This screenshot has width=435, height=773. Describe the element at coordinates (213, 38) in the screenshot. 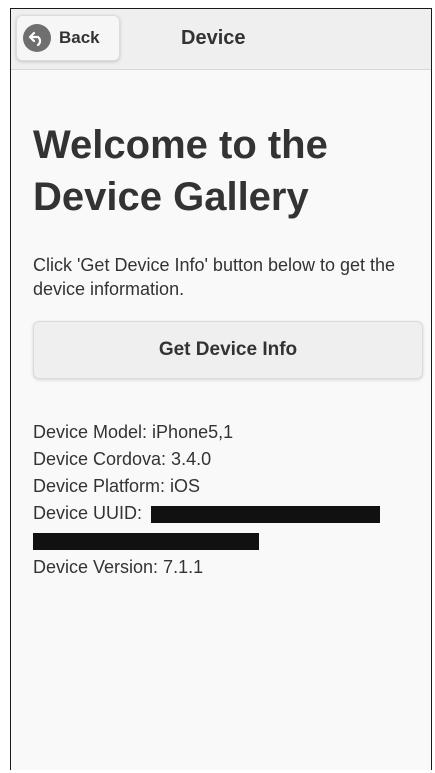

I see `page-title: Device` at that location.